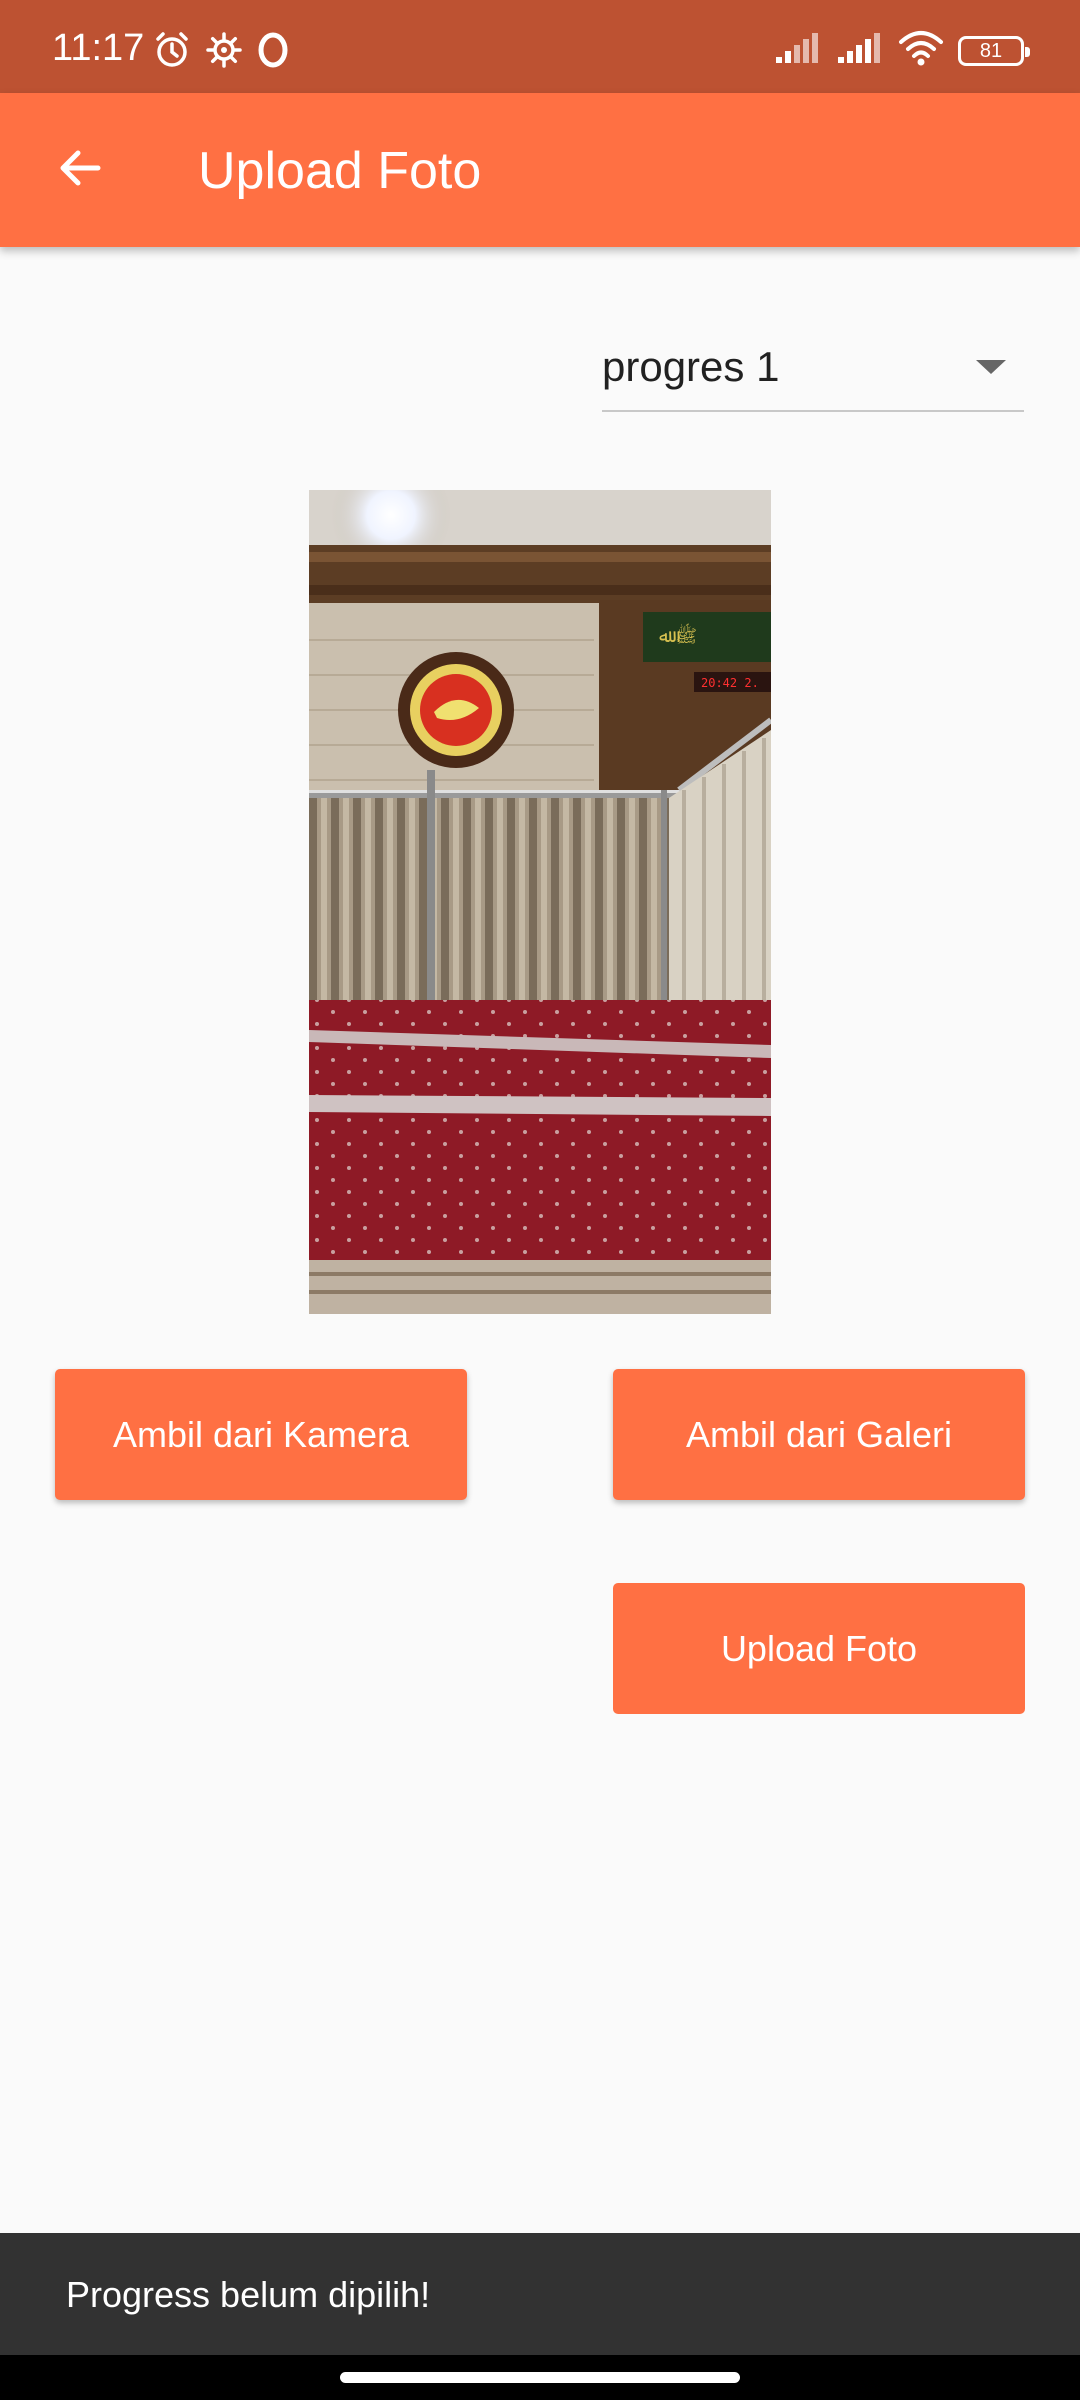 Image resolution: width=1080 pixels, height=2400 pixels. I want to click on camera-button: Ambil dari Kamera, so click(261, 1434).